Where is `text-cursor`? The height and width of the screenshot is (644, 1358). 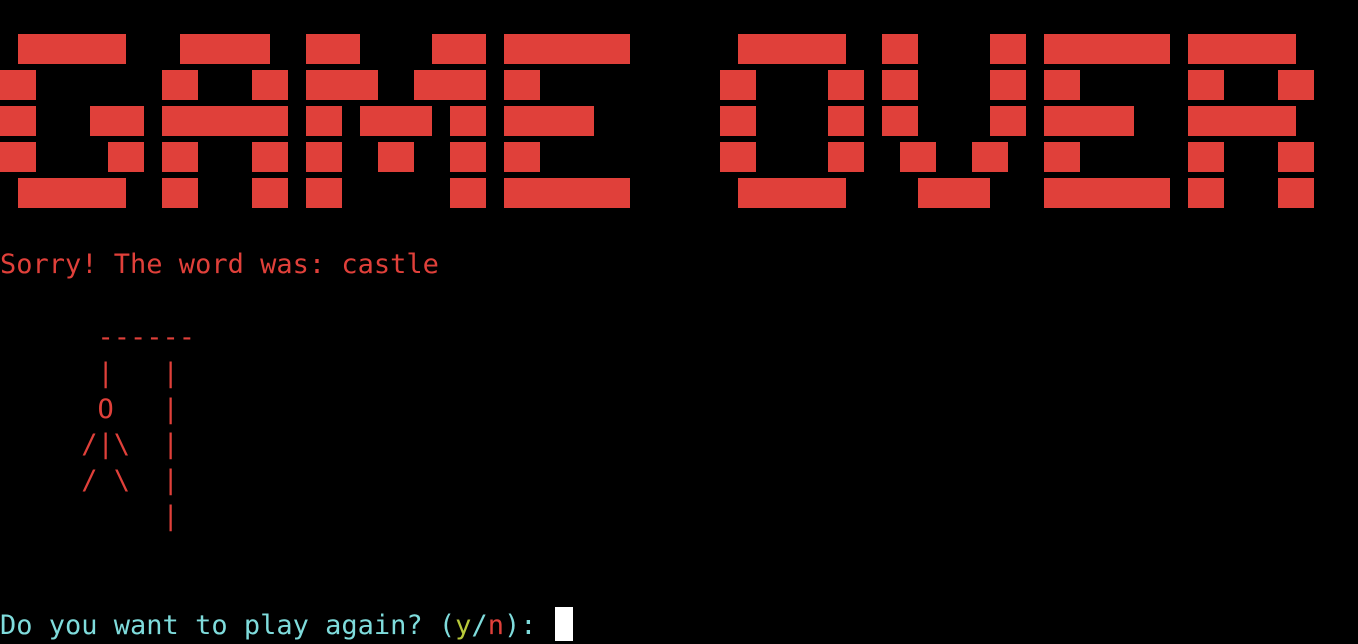
text-cursor is located at coordinates (563, 624).